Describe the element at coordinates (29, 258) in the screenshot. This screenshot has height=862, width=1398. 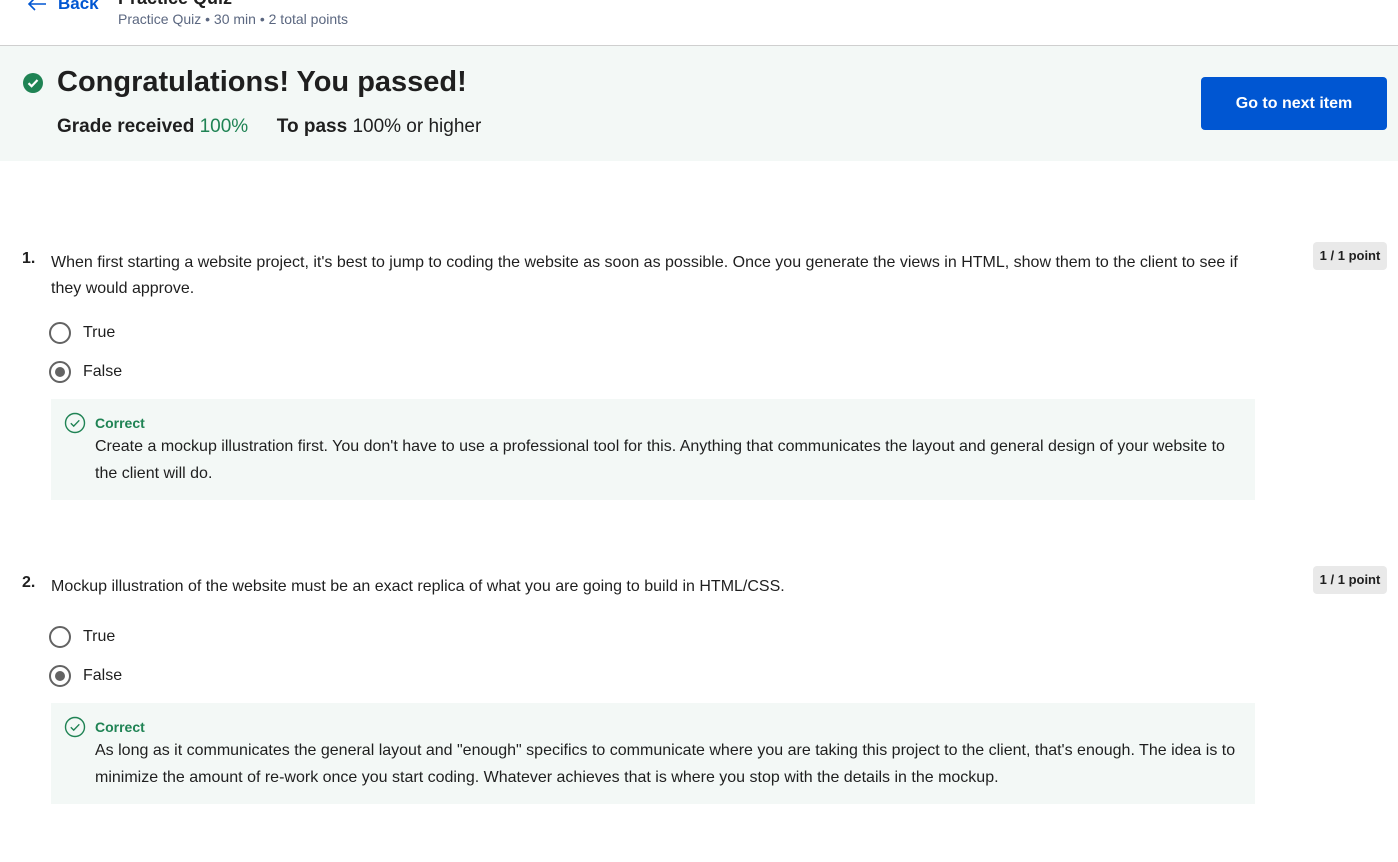
I see `question-number: 1.` at that location.